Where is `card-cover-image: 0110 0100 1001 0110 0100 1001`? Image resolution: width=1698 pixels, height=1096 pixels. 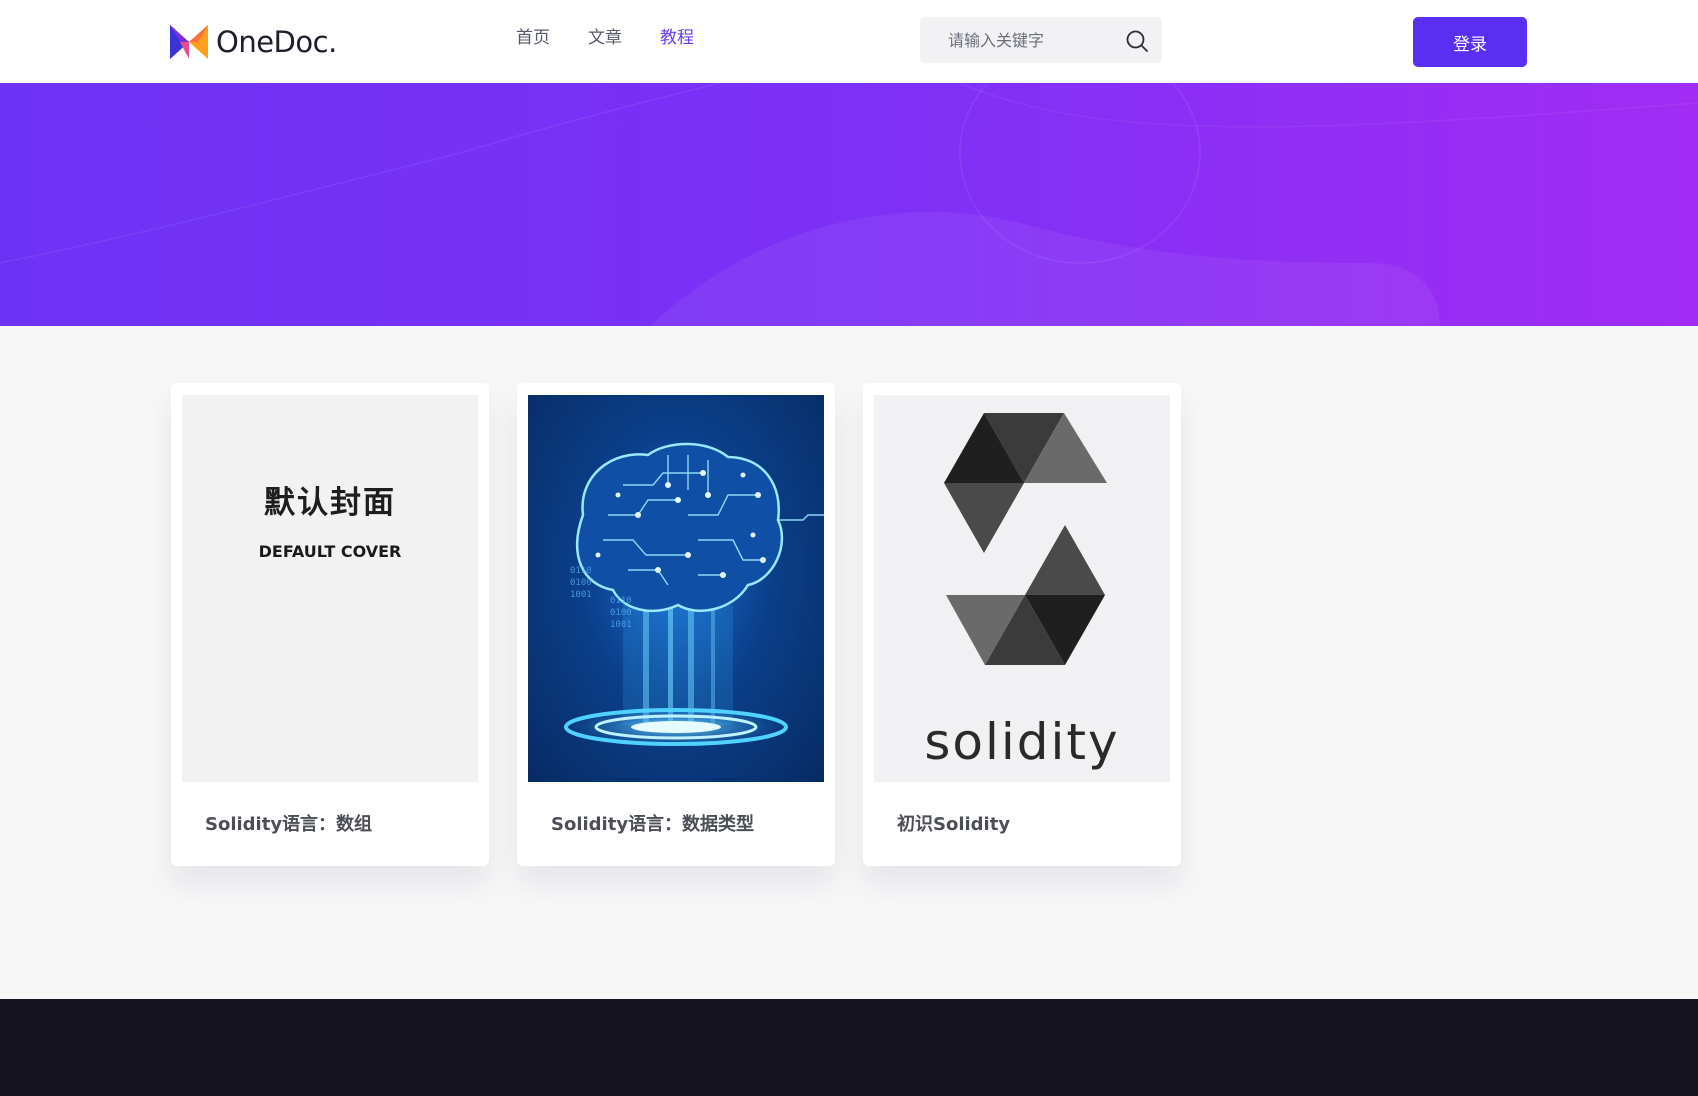 card-cover-image: 0110 0100 1001 0110 0100 1001 is located at coordinates (676, 588).